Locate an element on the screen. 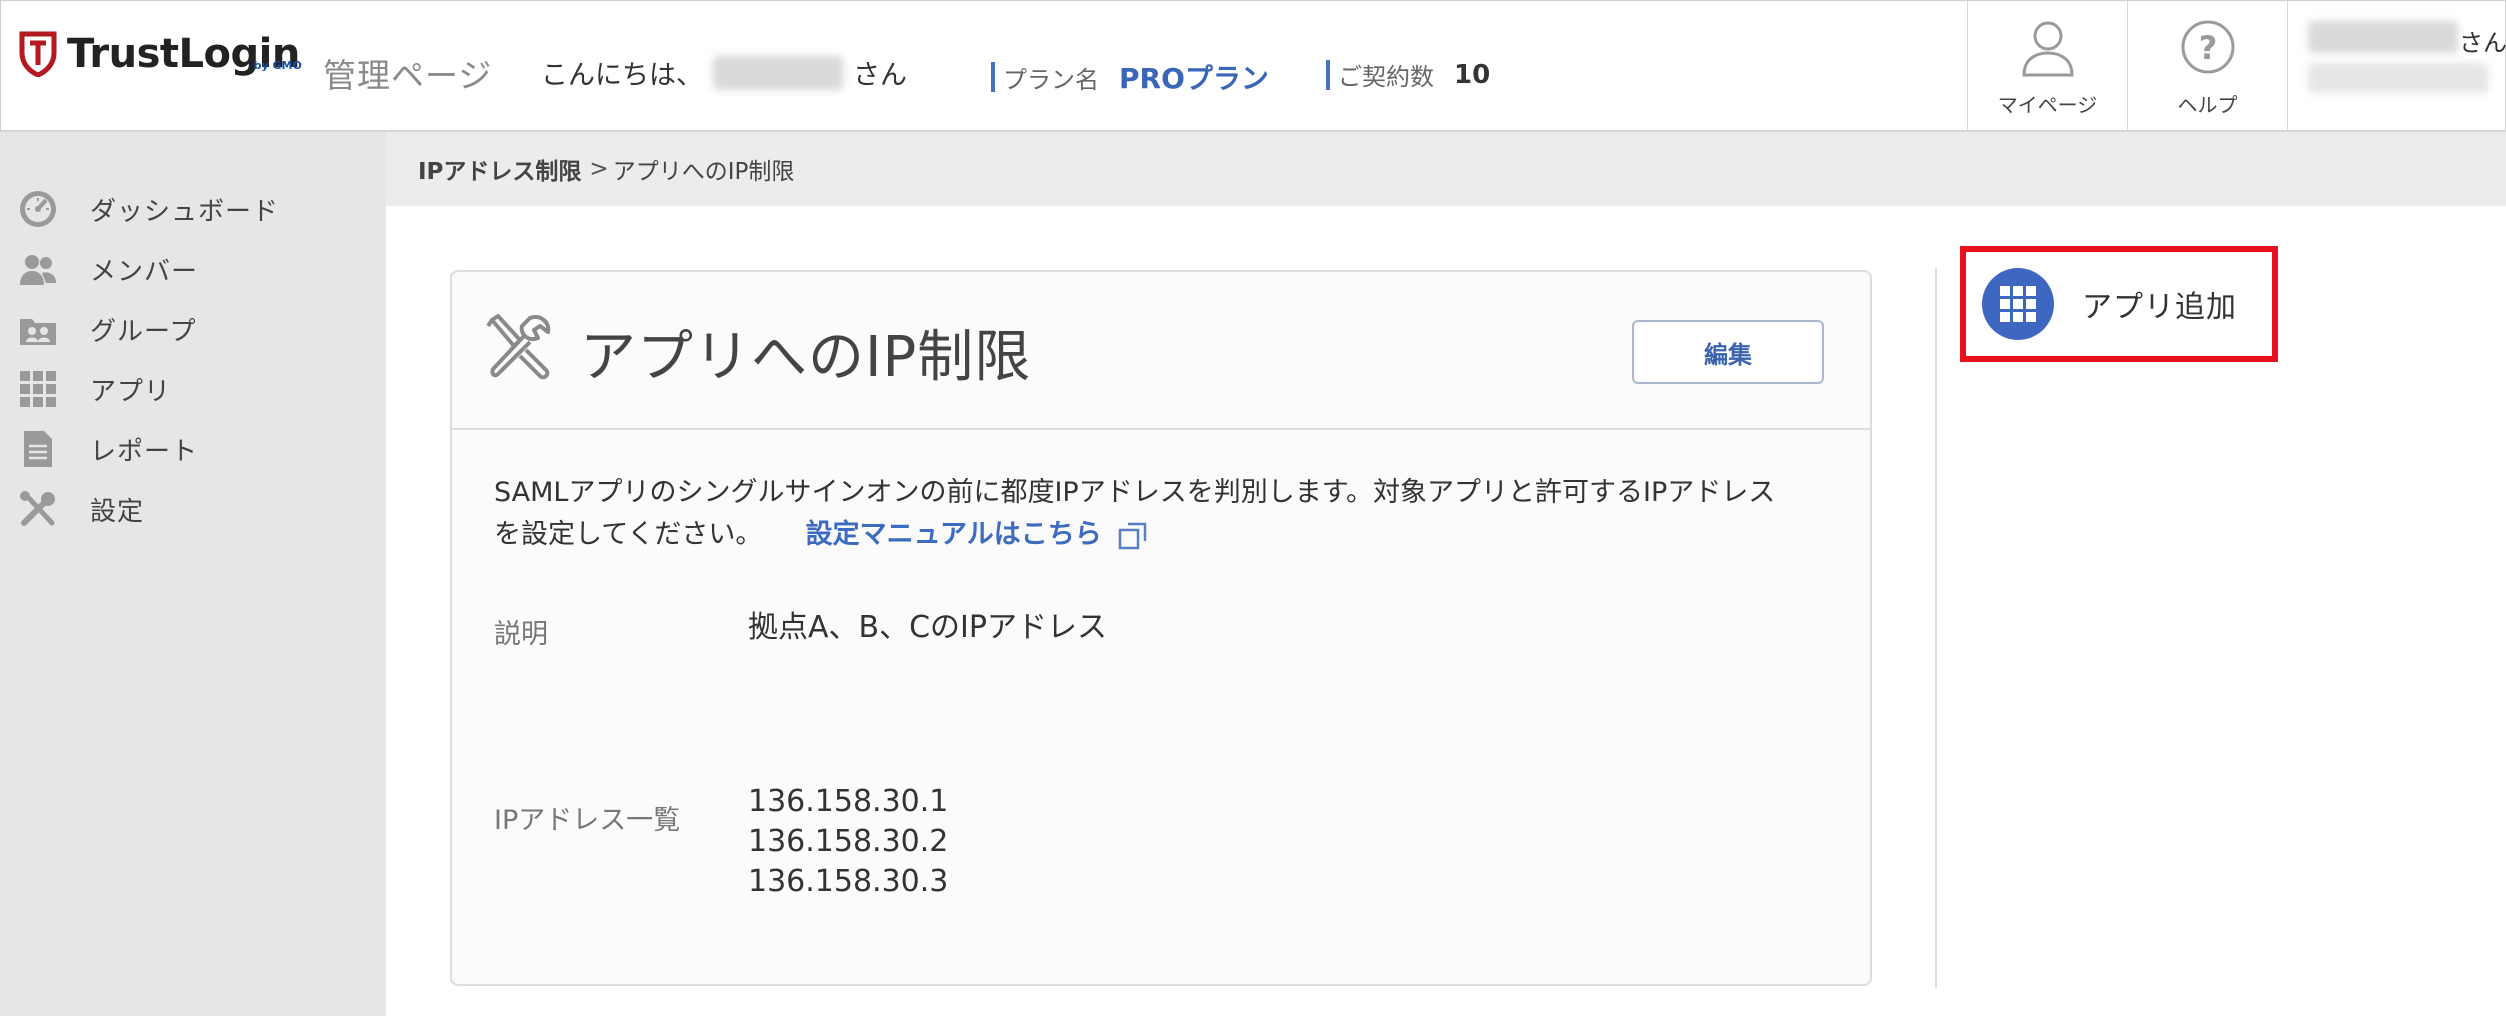  ip-address-item: 136.158.30.3 is located at coordinates (848, 881).